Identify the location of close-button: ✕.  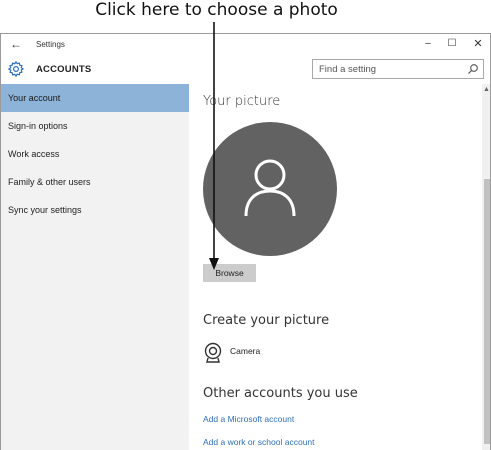
(477, 44).